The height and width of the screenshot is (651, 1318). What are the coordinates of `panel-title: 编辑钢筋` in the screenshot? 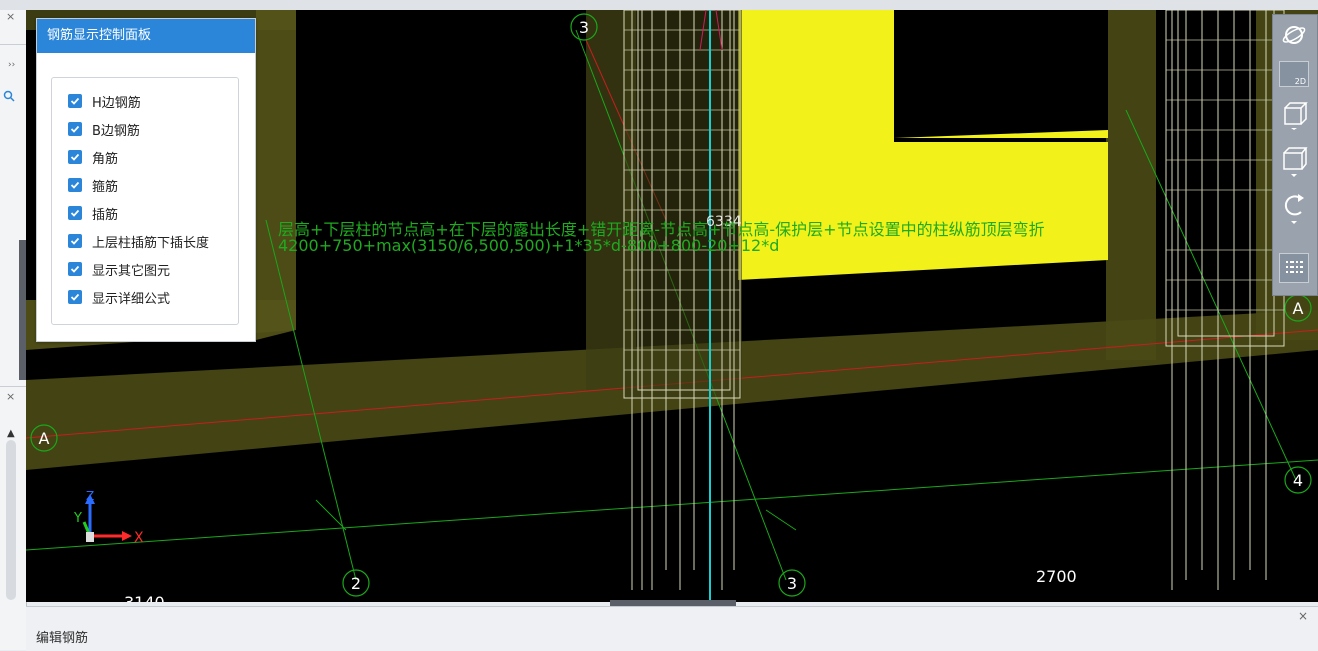 It's located at (62, 638).